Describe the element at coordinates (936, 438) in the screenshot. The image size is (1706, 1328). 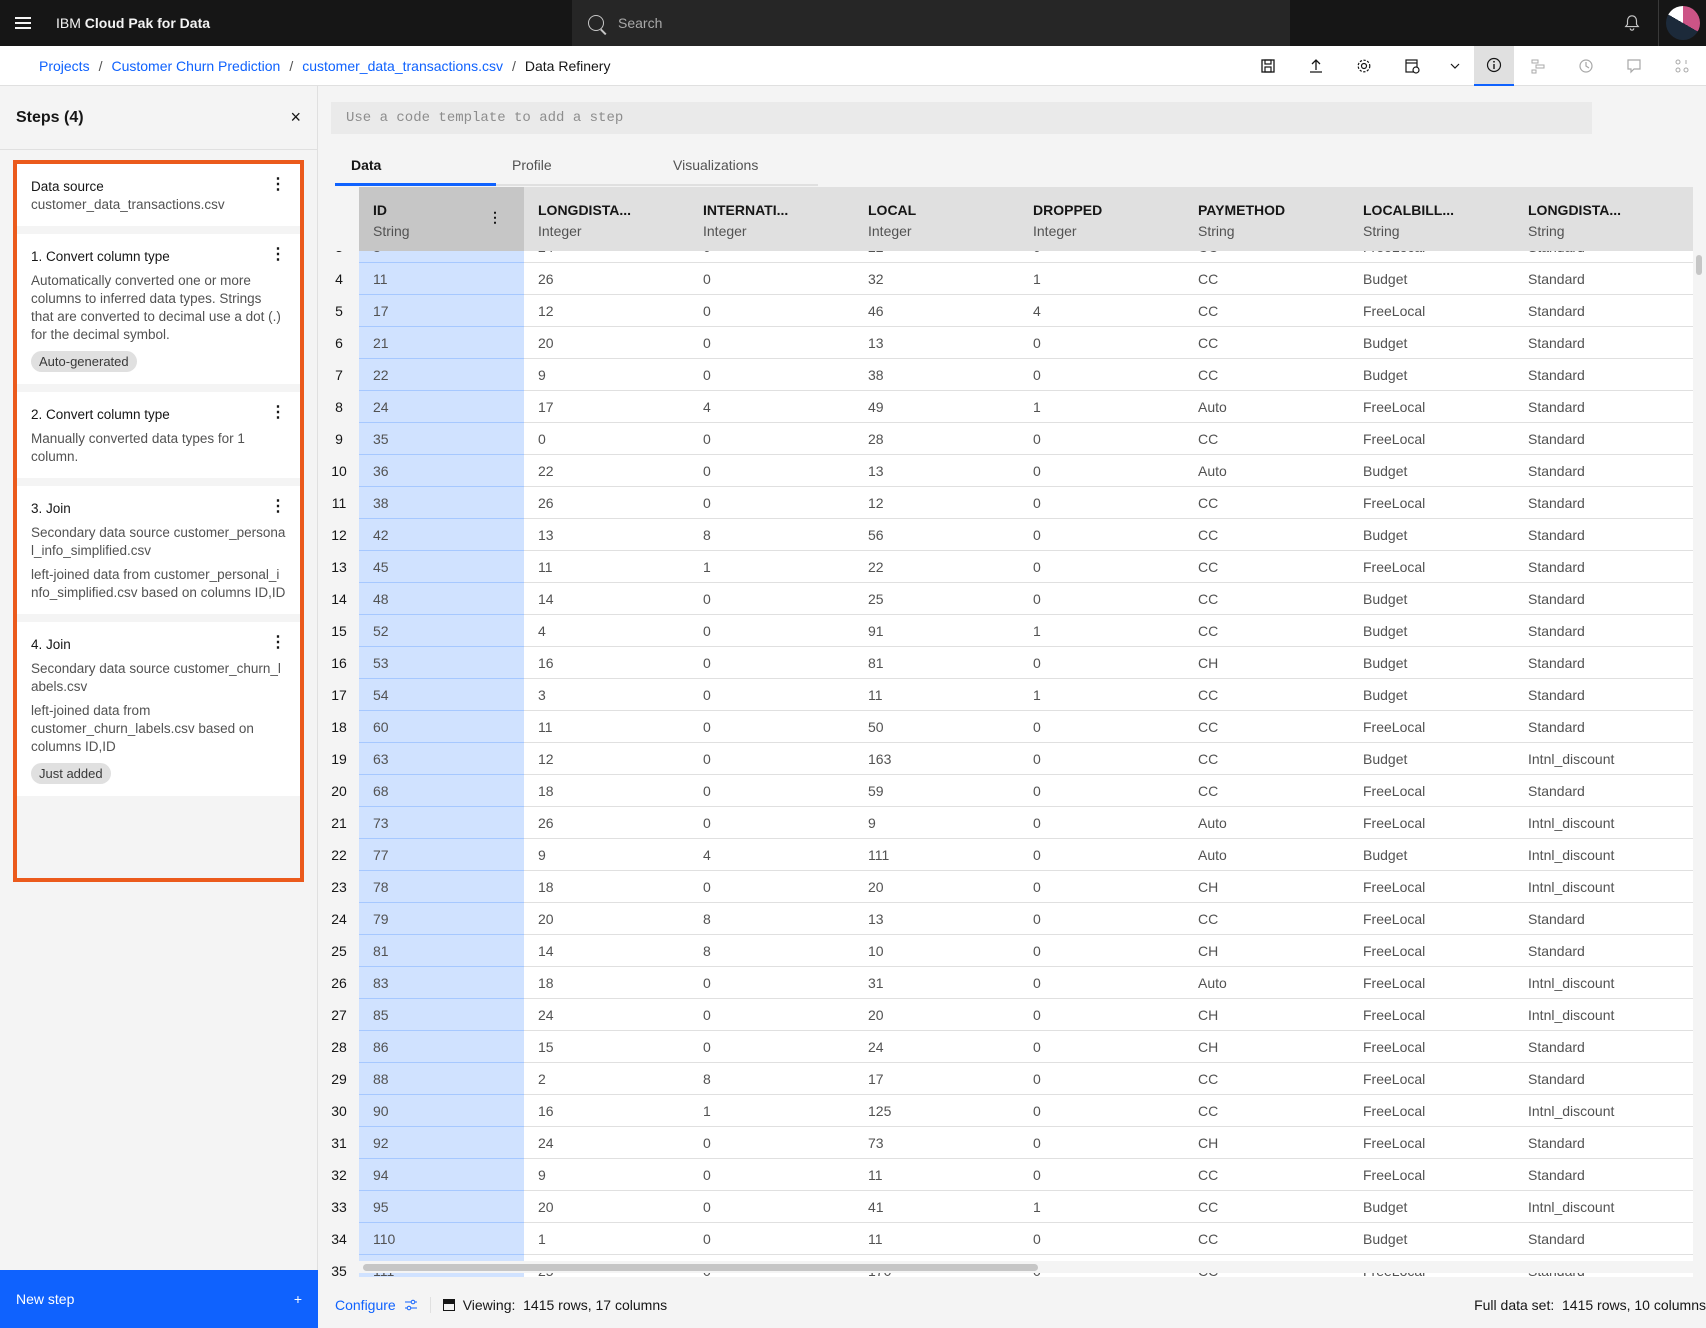
I see `table-cell: 28` at that location.